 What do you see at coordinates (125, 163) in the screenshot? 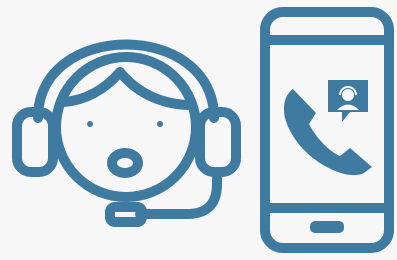
I see `agent-mouth` at bounding box center [125, 163].